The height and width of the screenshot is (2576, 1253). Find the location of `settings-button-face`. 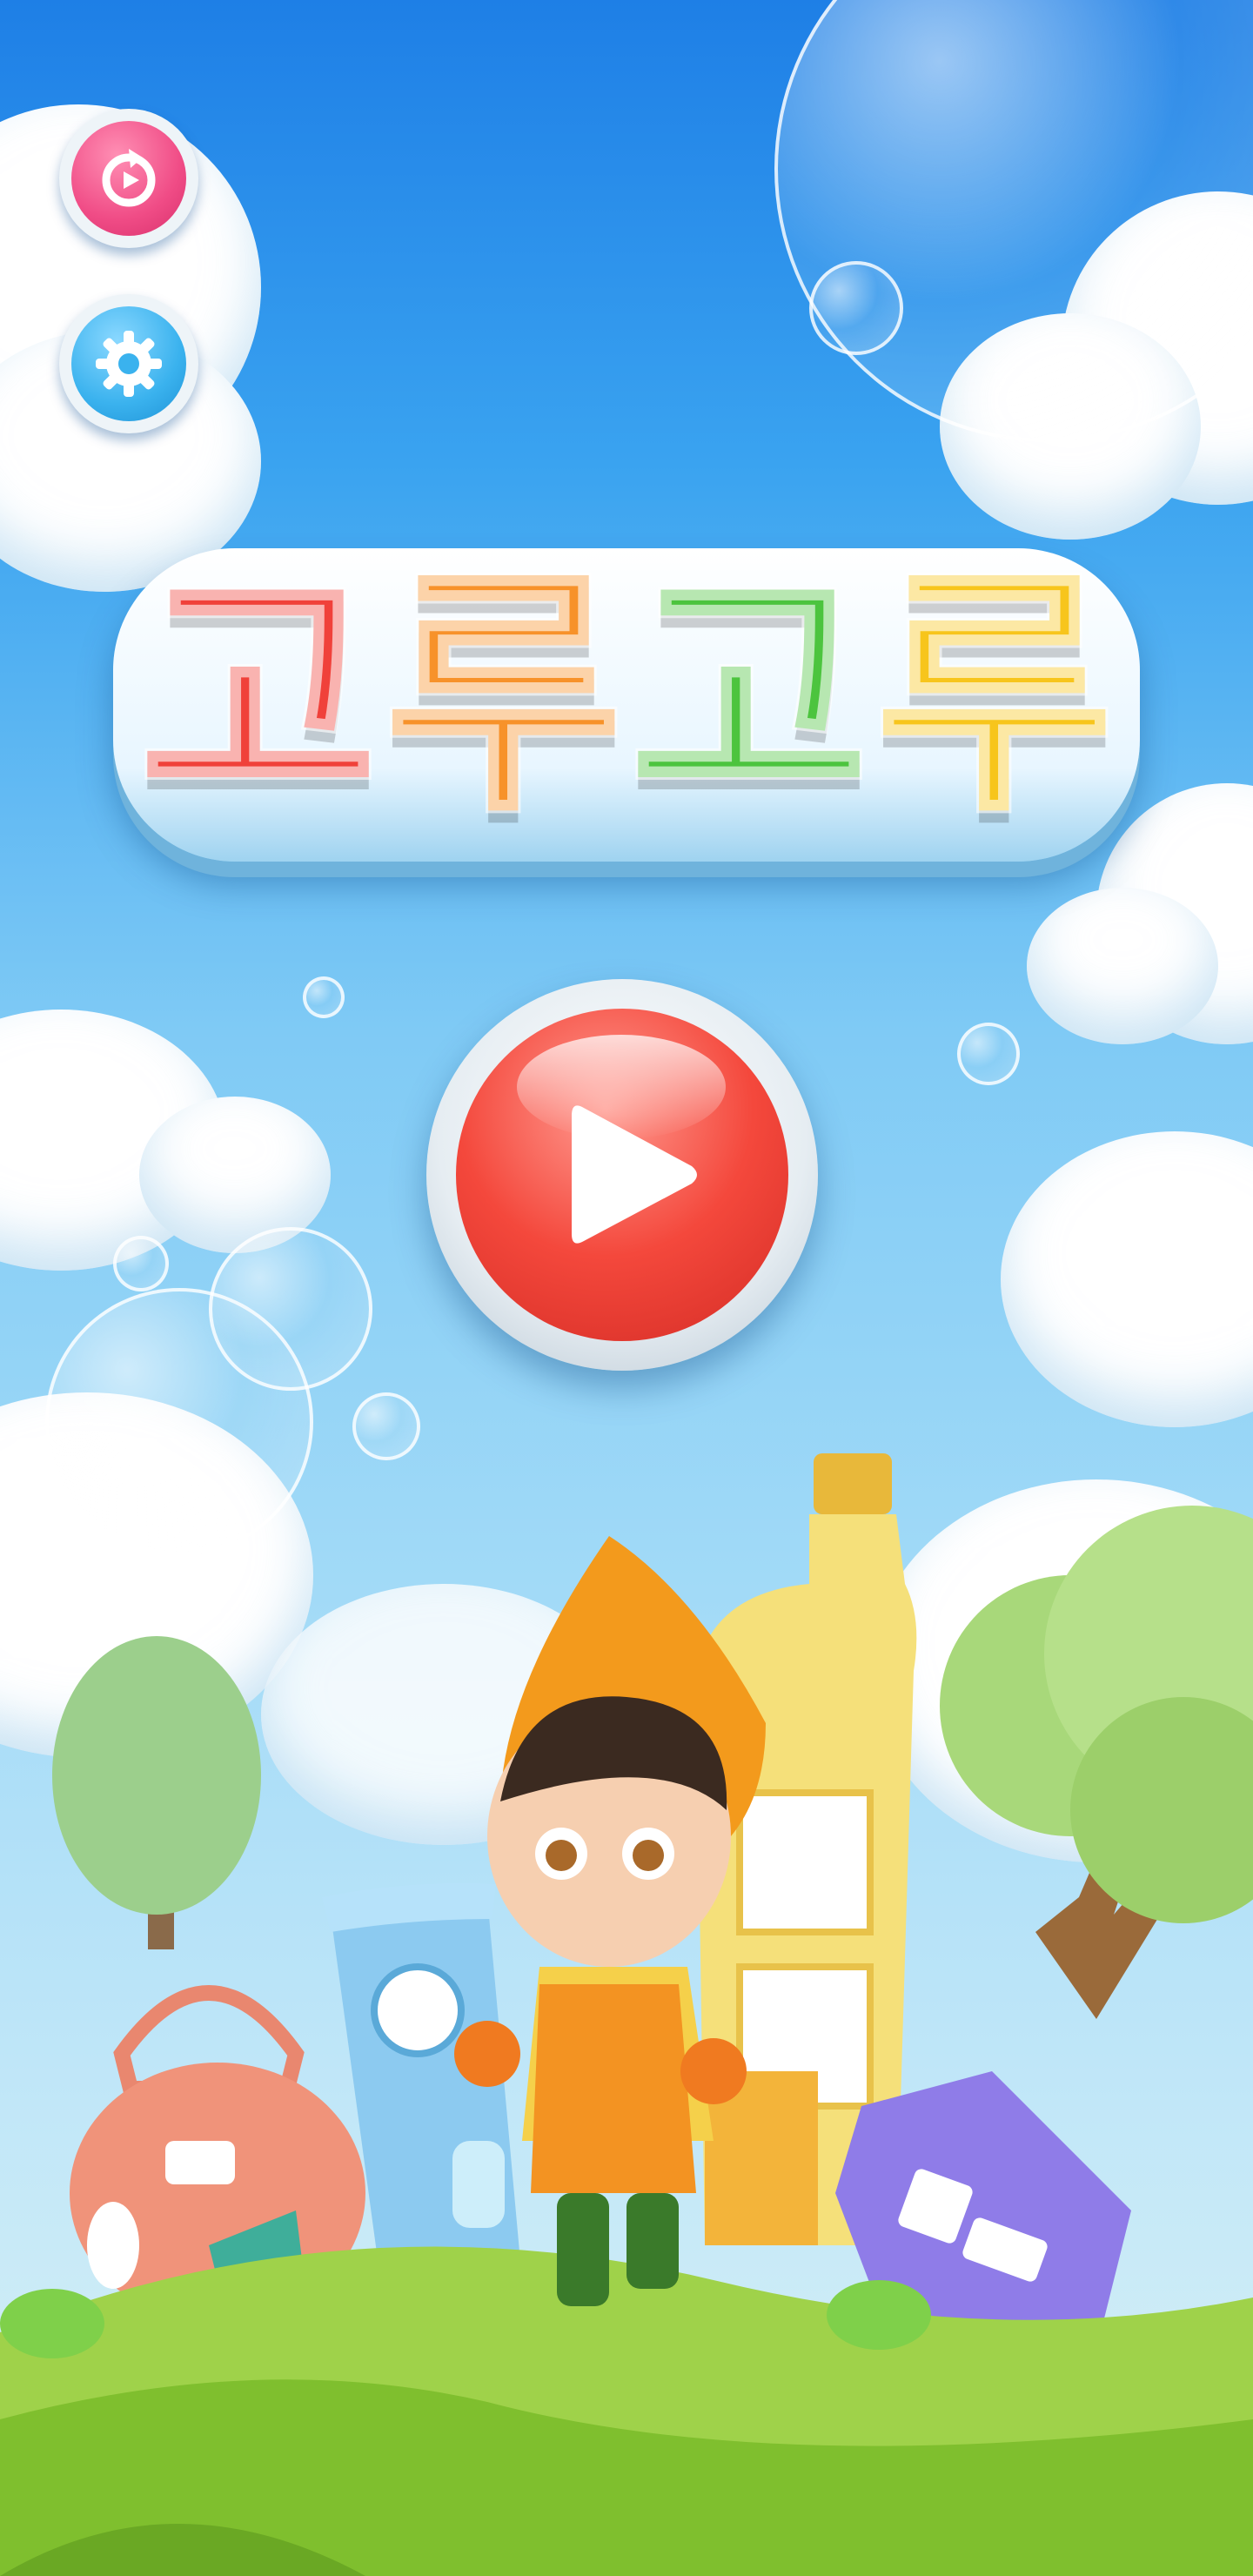

settings-button-face is located at coordinates (128, 363).